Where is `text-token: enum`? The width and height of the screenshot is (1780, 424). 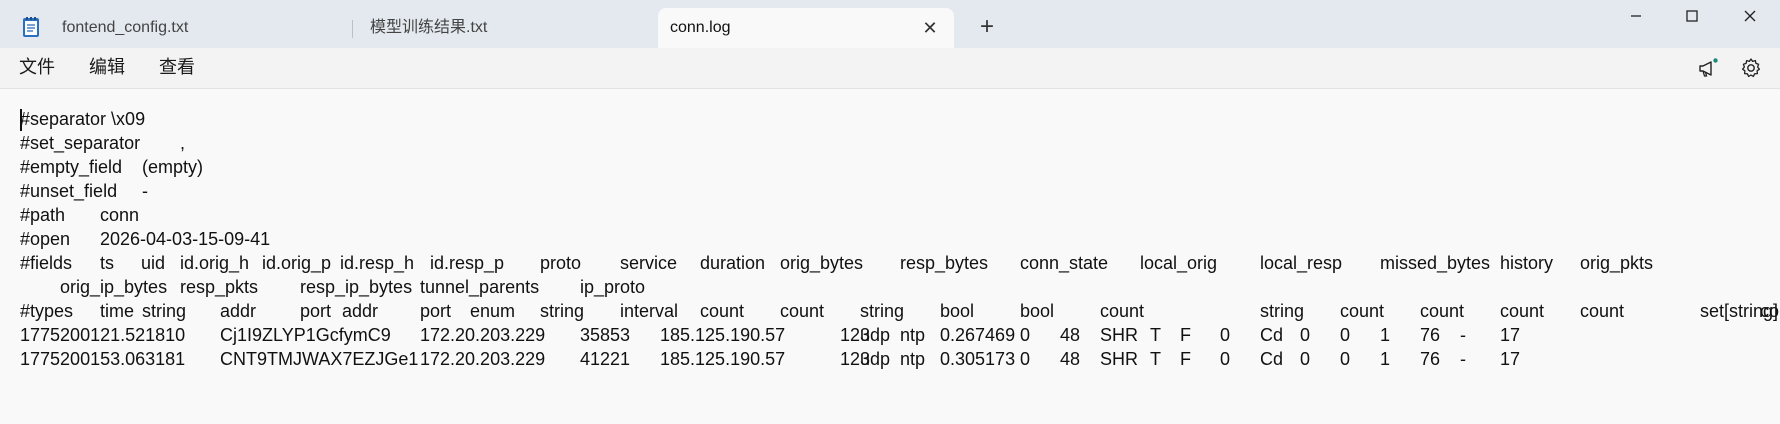 text-token: enum is located at coordinates (493, 311).